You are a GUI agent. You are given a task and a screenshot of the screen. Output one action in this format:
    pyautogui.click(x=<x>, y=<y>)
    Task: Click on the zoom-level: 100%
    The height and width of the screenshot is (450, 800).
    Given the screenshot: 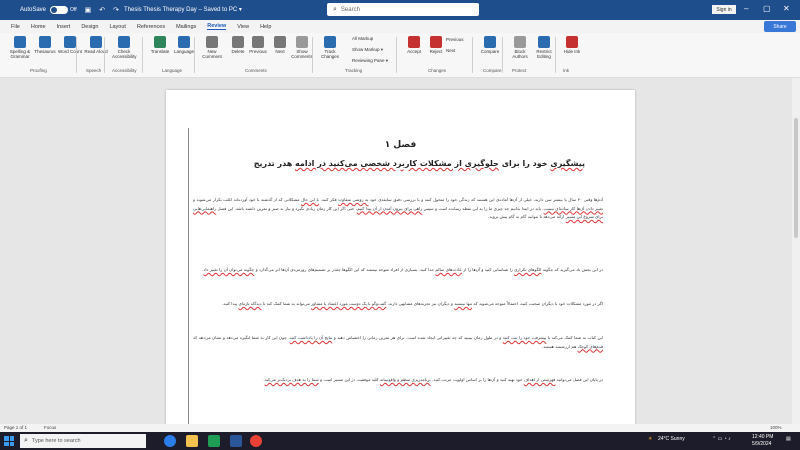 What is the action you would take?
    pyautogui.click(x=776, y=427)
    